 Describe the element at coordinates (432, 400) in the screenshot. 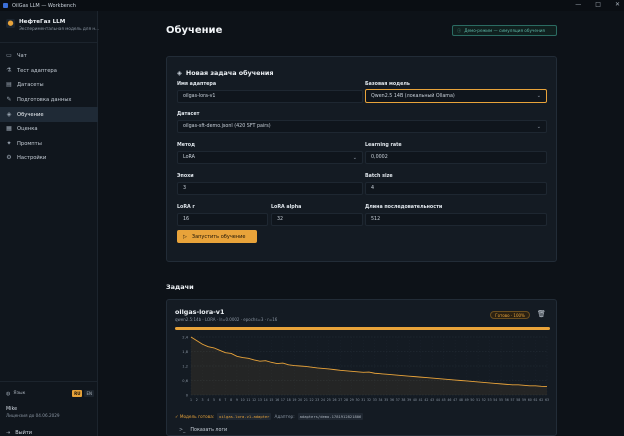

I see `x-tick-label: 43` at that location.